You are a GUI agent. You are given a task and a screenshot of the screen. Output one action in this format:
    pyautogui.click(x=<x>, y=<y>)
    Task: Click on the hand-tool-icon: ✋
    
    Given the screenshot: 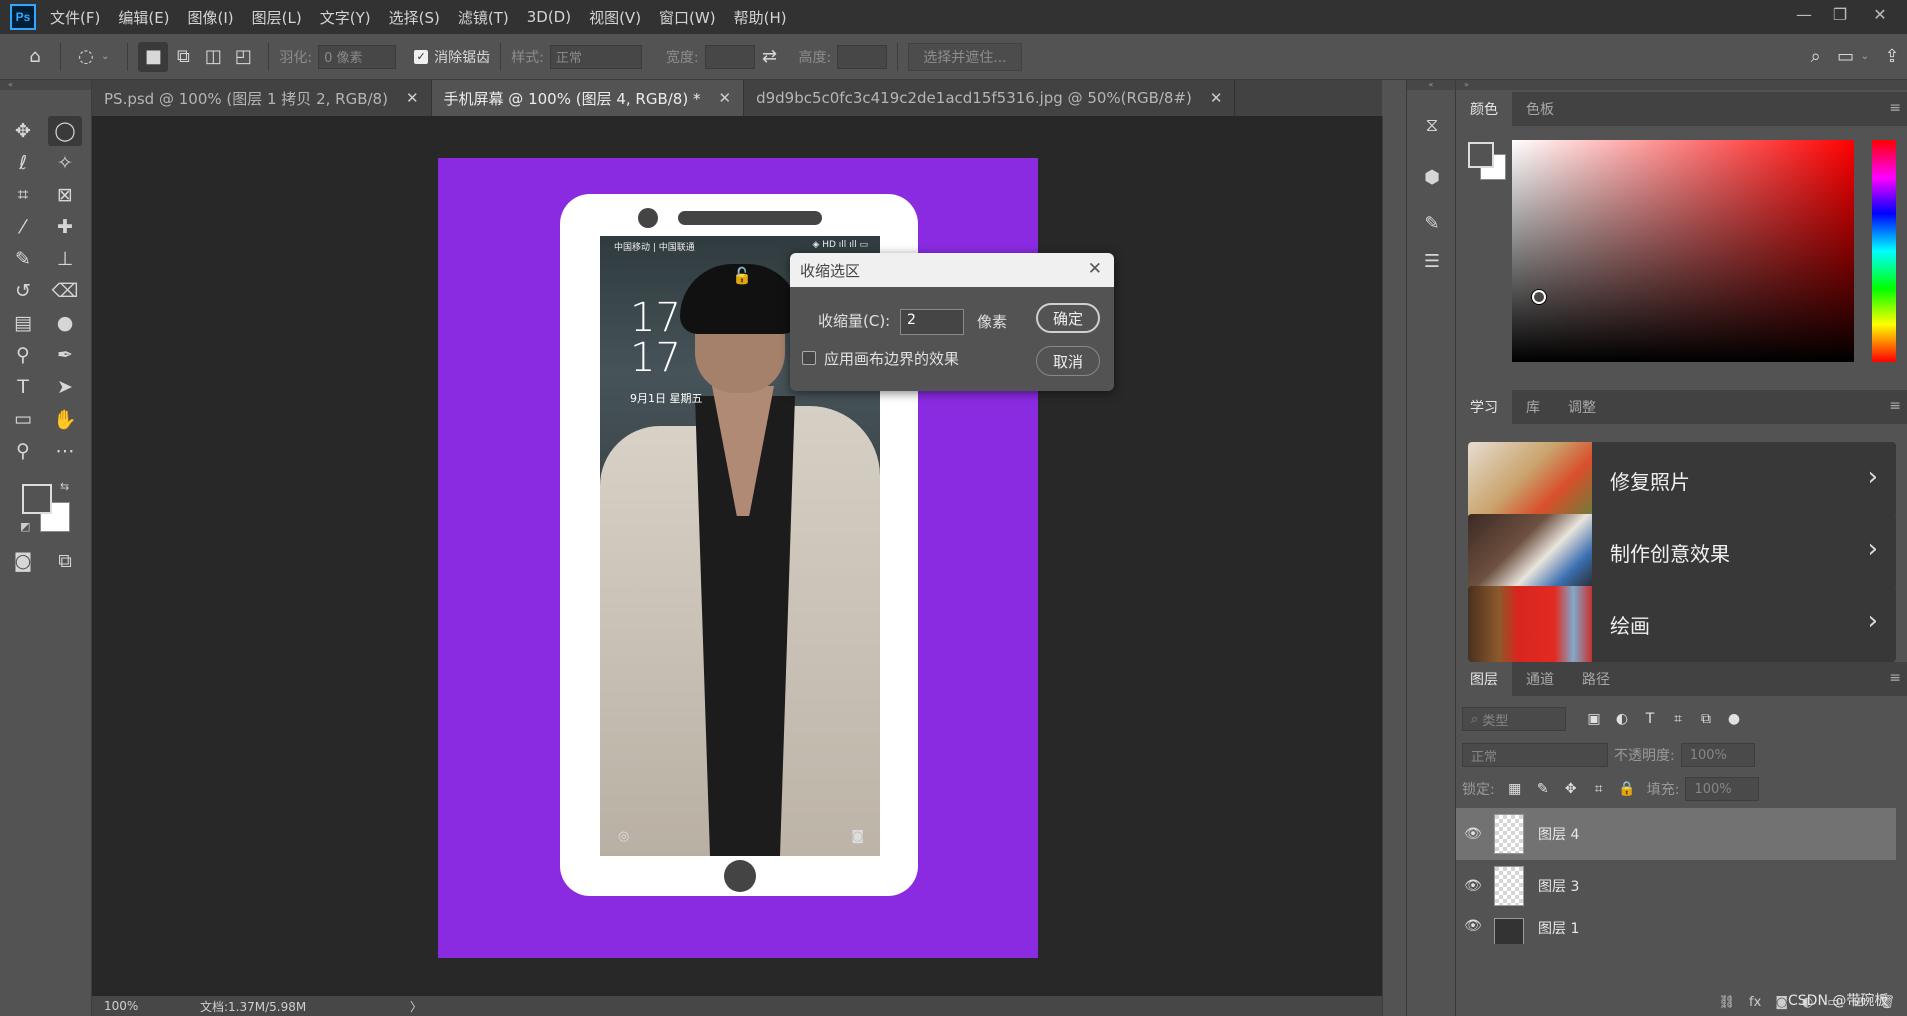 What is the action you would take?
    pyautogui.click(x=65, y=419)
    